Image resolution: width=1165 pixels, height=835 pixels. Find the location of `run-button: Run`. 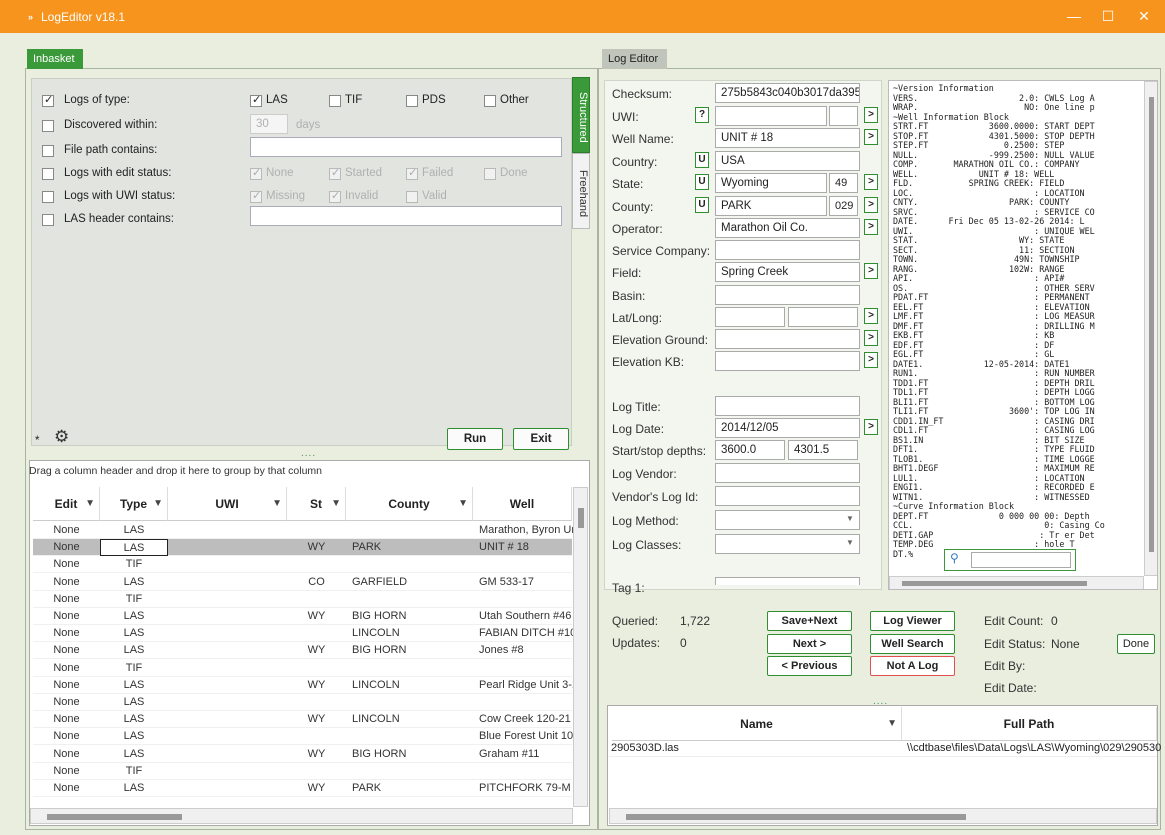

run-button: Run is located at coordinates (475, 439).